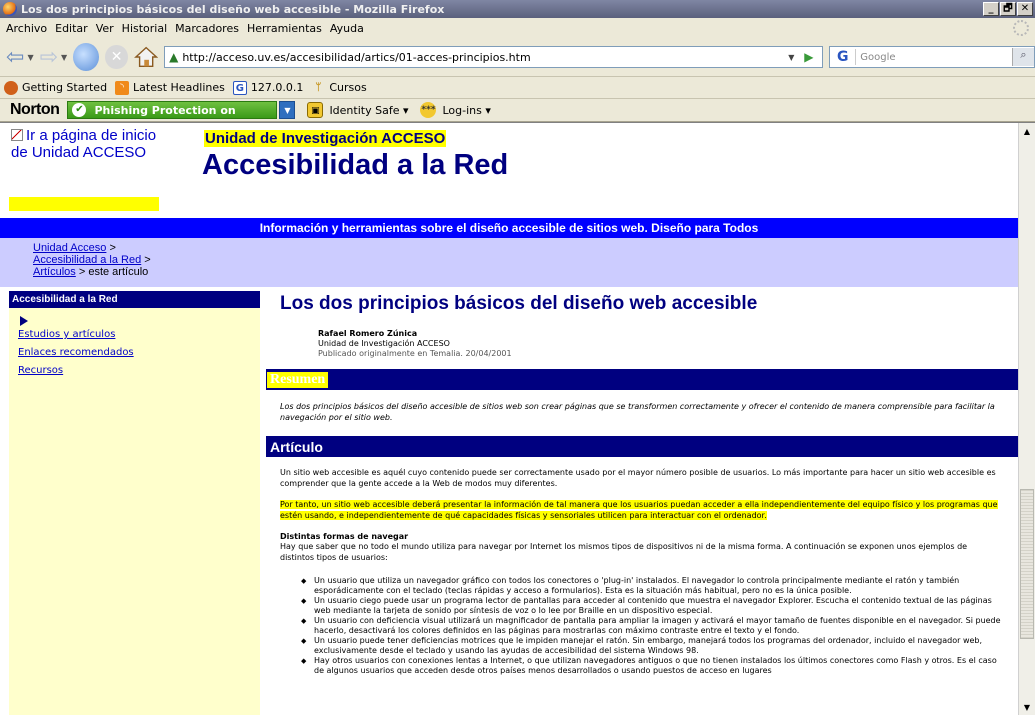 The image size is (1035, 715). Describe the element at coordinates (344, 536) in the screenshot. I see `subheading-distintas-formas: Distintas formas de navegar` at that location.